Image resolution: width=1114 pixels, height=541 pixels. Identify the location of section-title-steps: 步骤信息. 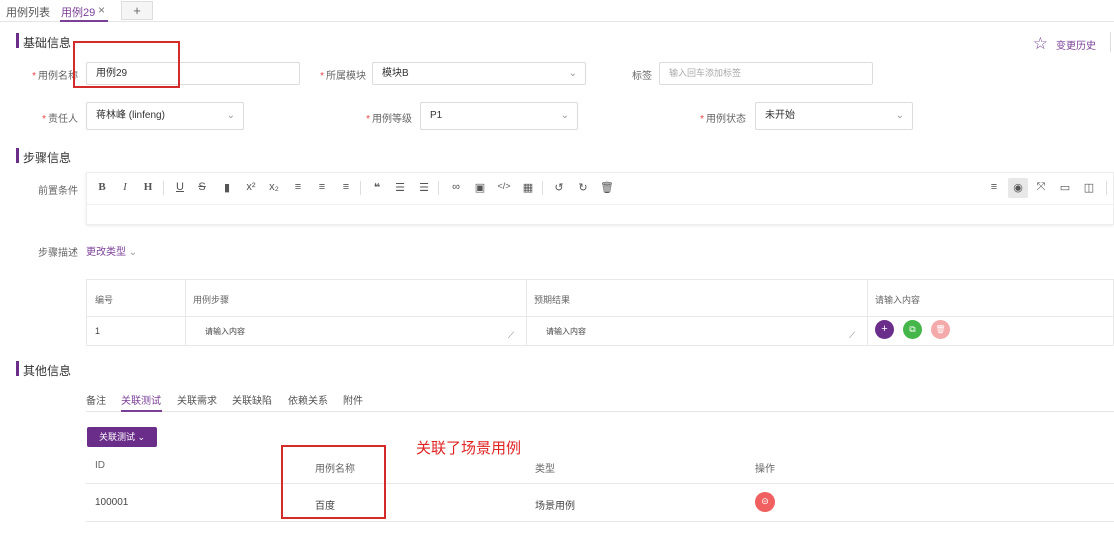
(47, 158).